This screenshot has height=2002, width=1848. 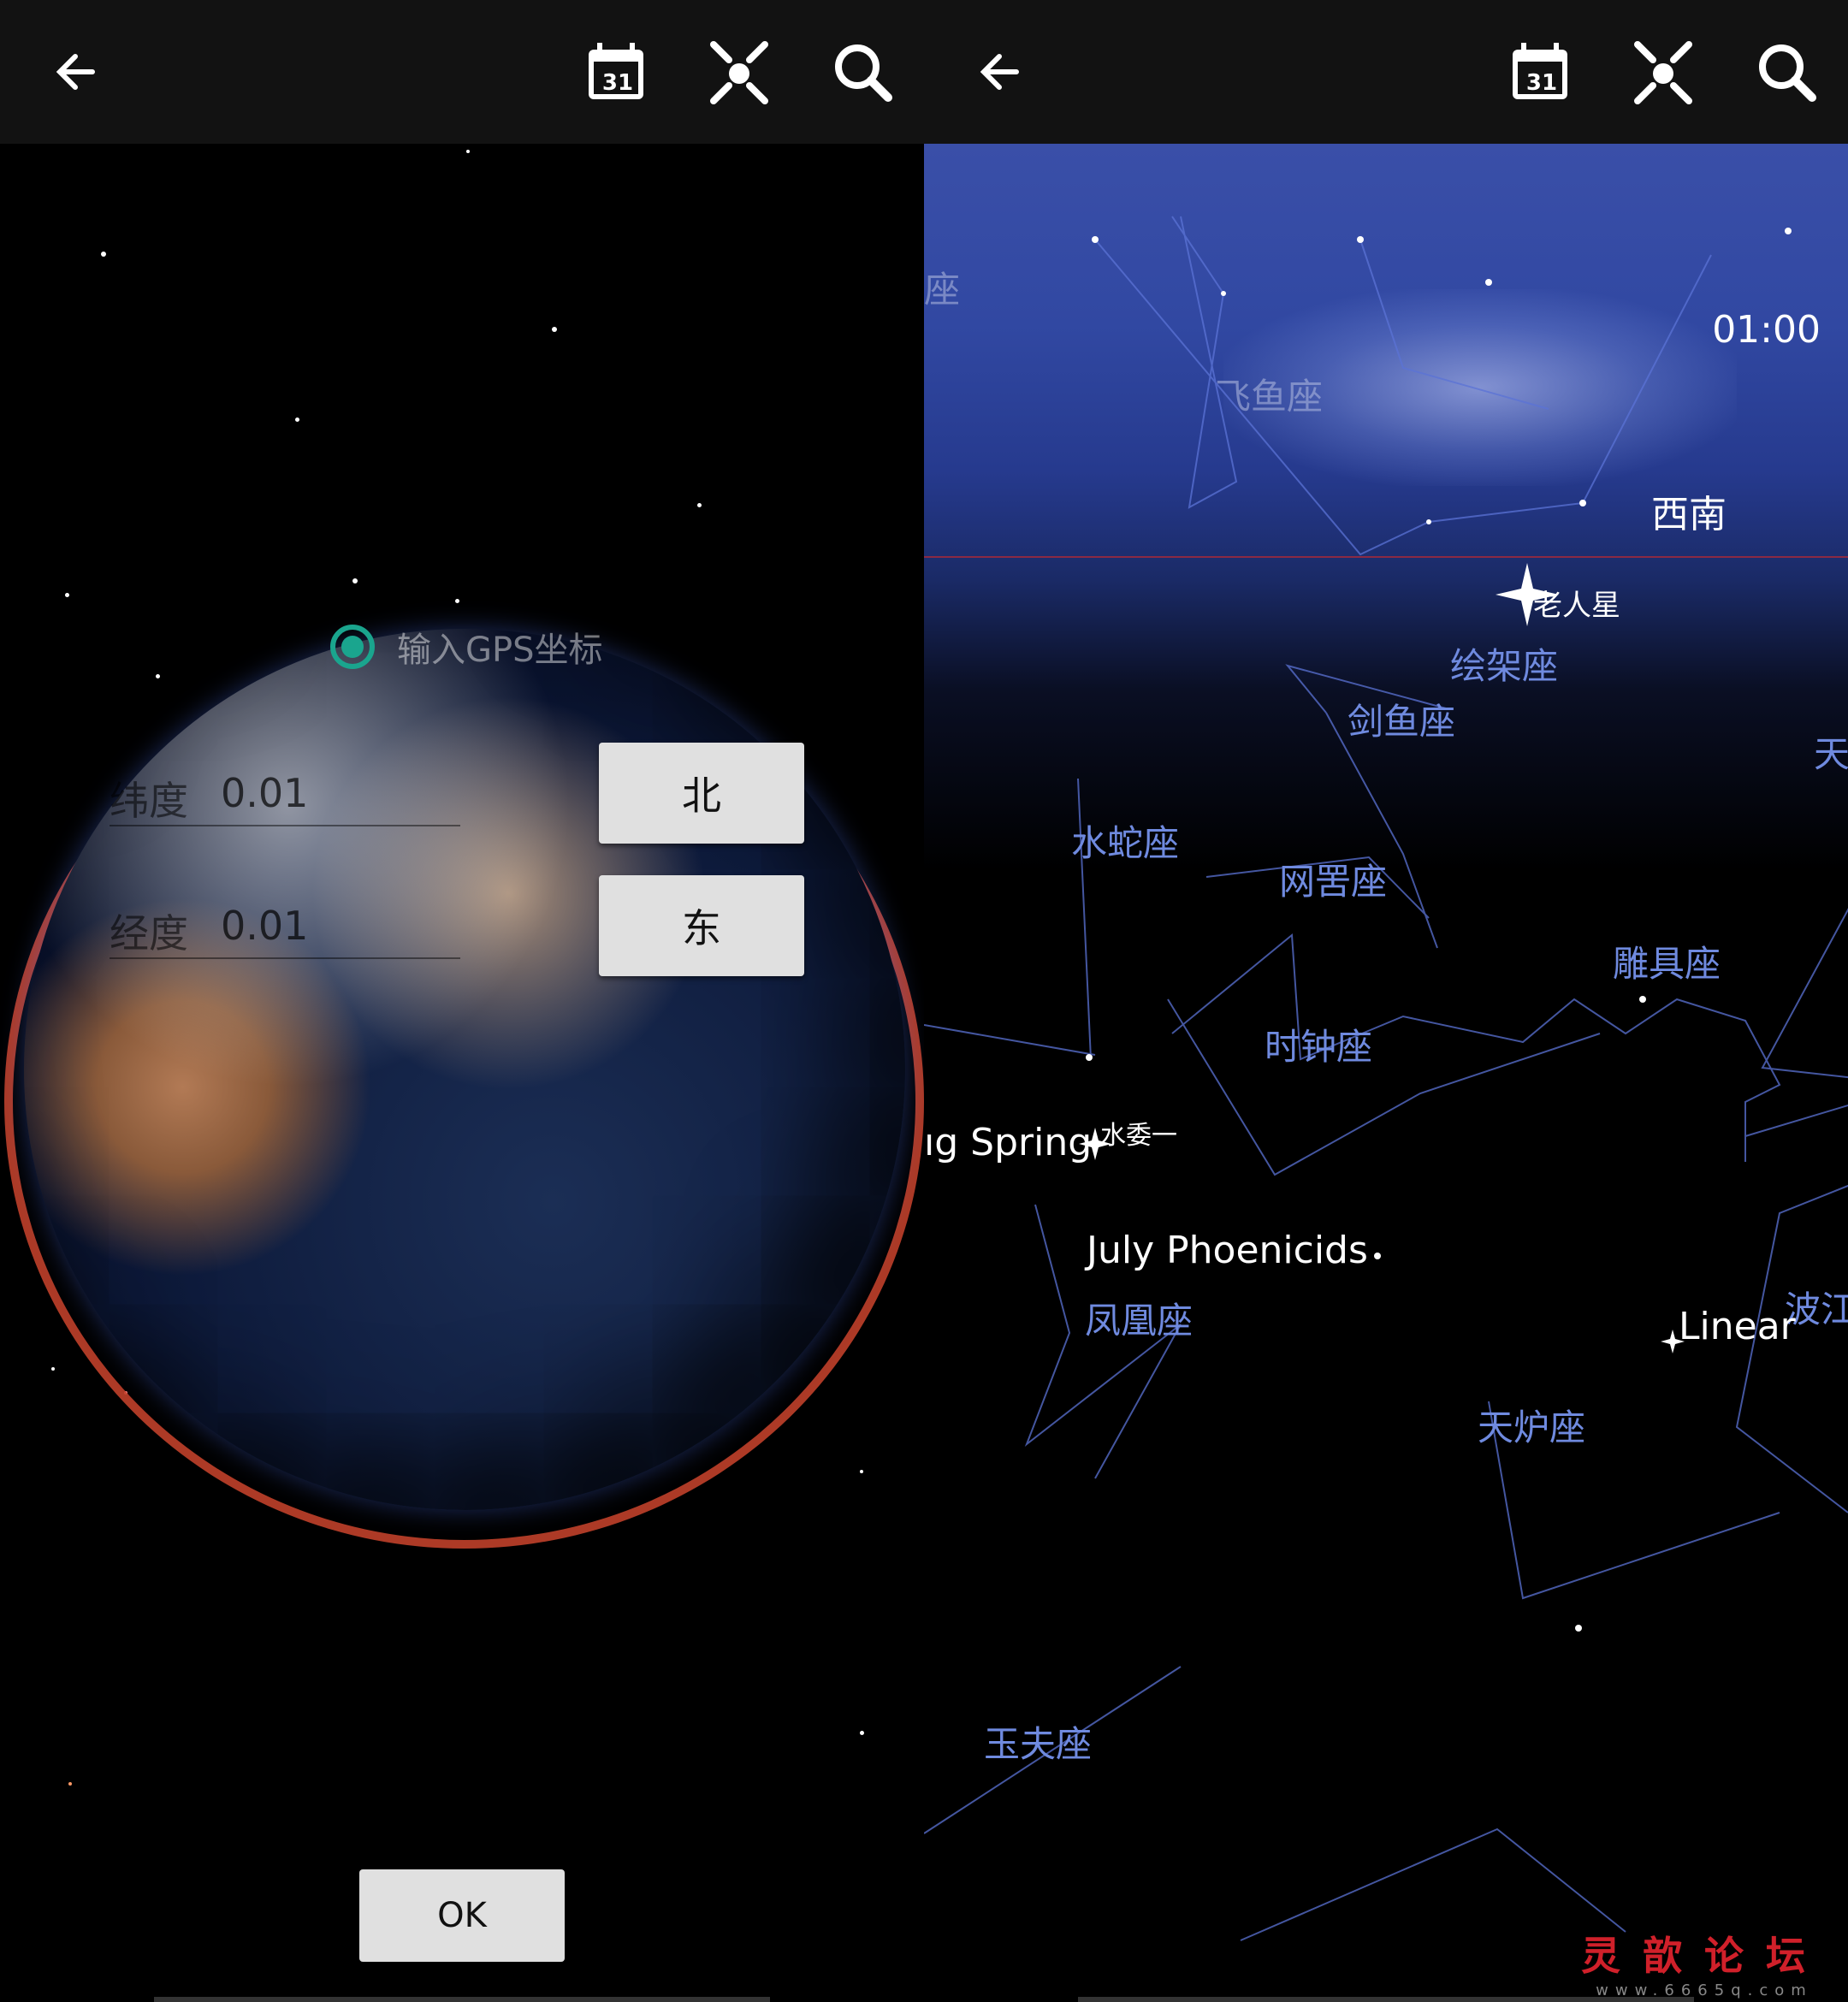 I want to click on constellation-fornax: 天炉座, so click(x=1531, y=1425).